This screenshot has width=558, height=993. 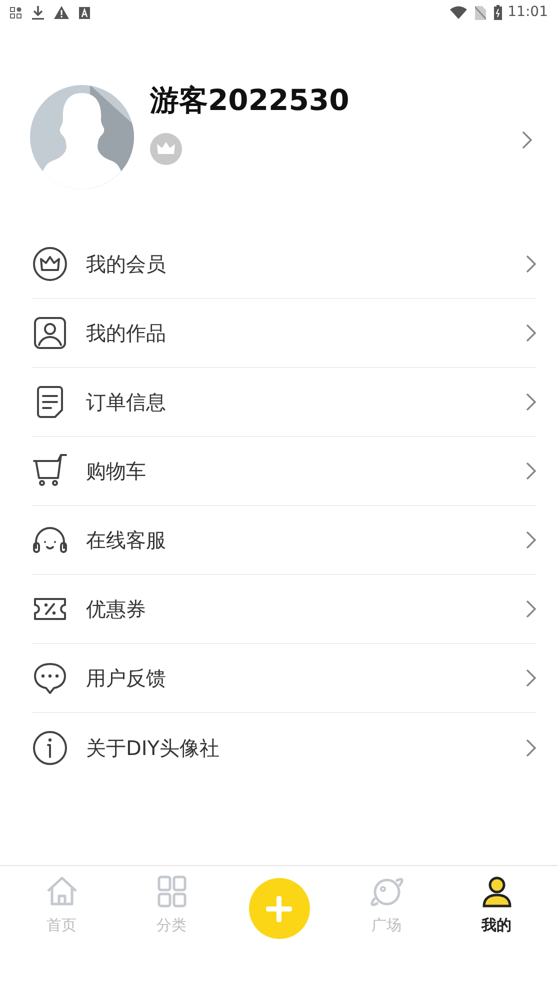 I want to click on username: 游客2022530, so click(x=250, y=101).